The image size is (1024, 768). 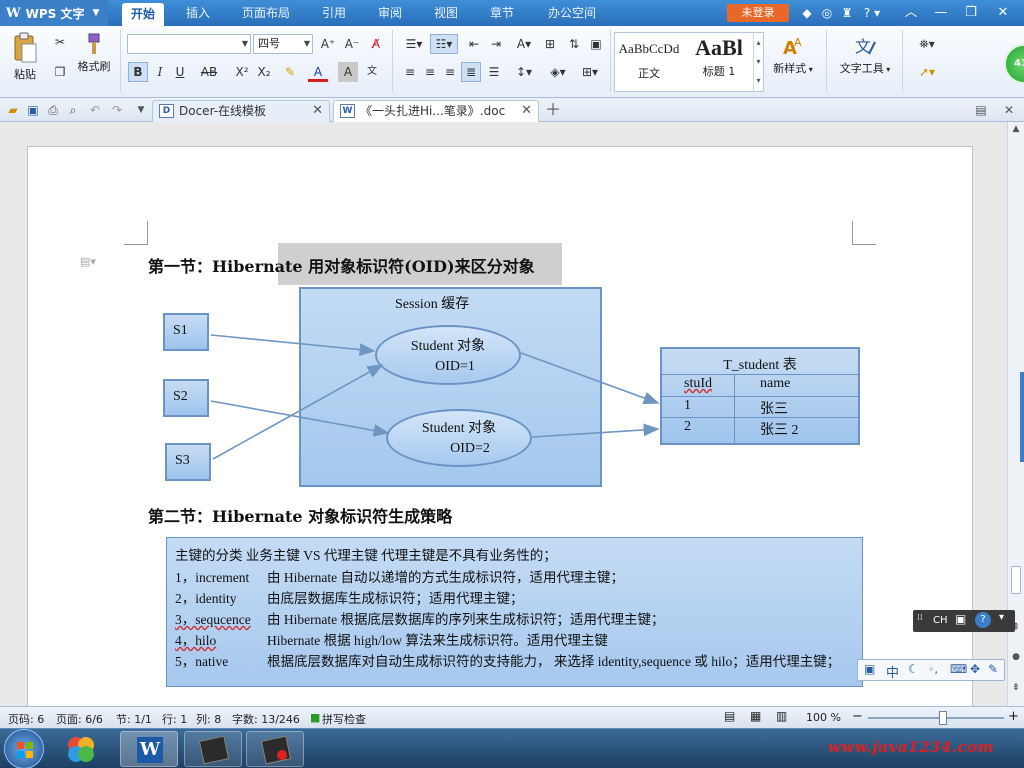 What do you see at coordinates (160, 72) in the screenshot?
I see `italic-icon: I` at bounding box center [160, 72].